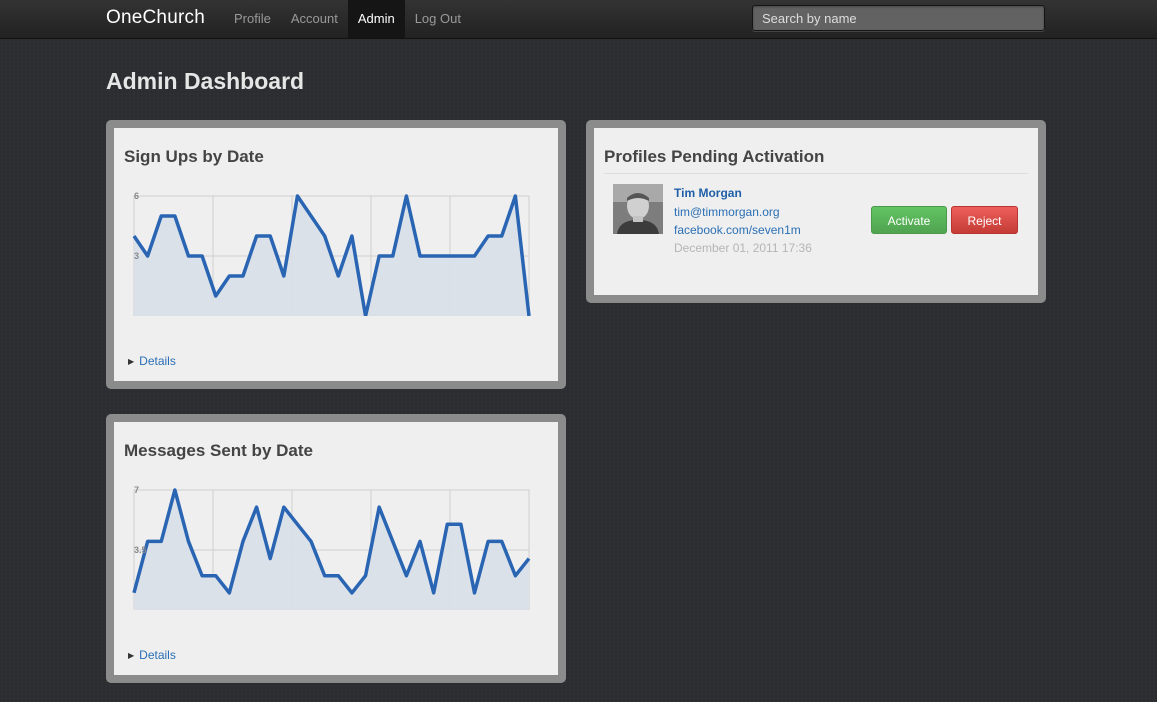 Image resolution: width=1157 pixels, height=702 pixels. What do you see at coordinates (331, 253) in the screenshot?
I see `signups-chart: 36` at bounding box center [331, 253].